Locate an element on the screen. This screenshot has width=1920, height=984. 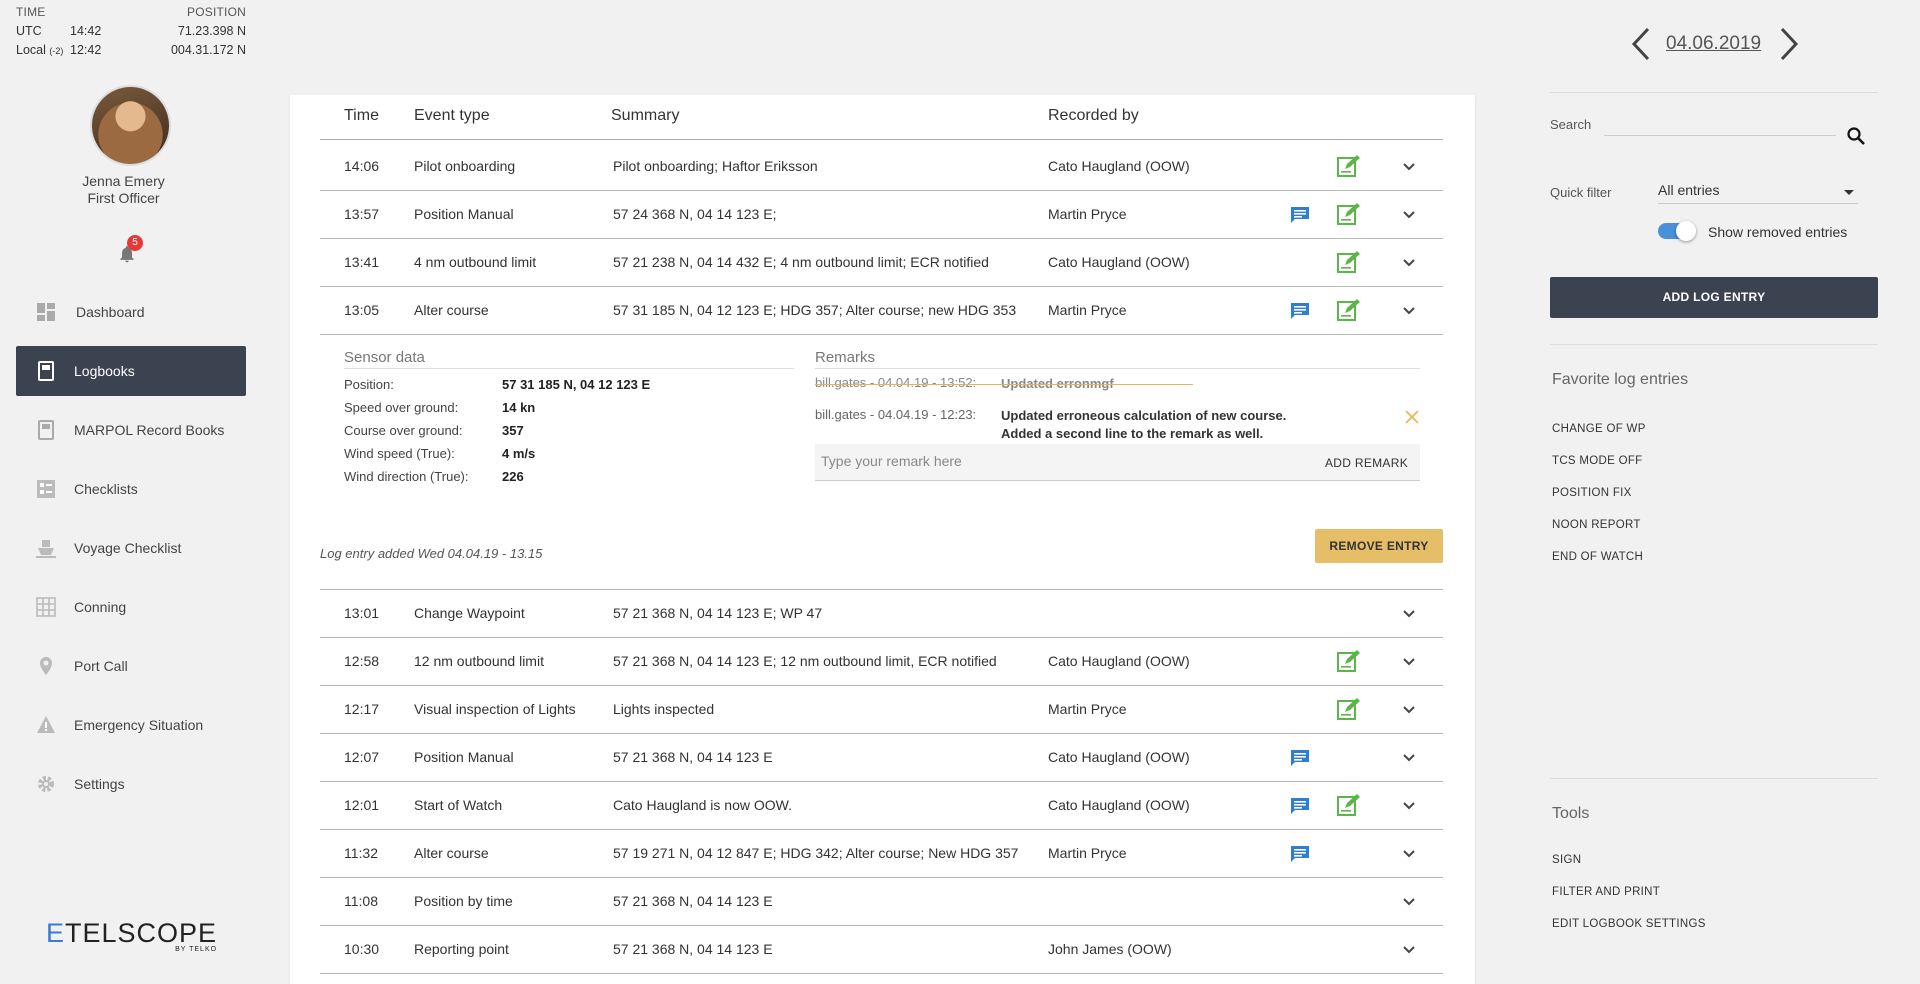
entry-event-type: Position by time is located at coordinates (463, 901).